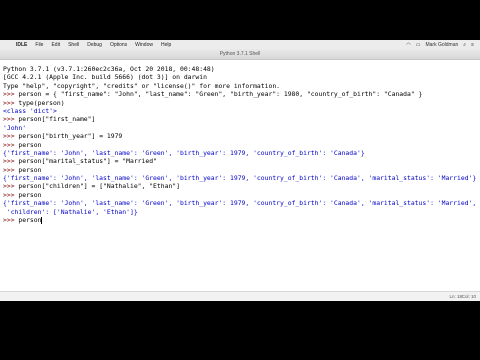 The width and height of the screenshot is (480, 360). What do you see at coordinates (241, 111) in the screenshot?
I see `shell-output-line: <class 'dict'>` at bounding box center [241, 111].